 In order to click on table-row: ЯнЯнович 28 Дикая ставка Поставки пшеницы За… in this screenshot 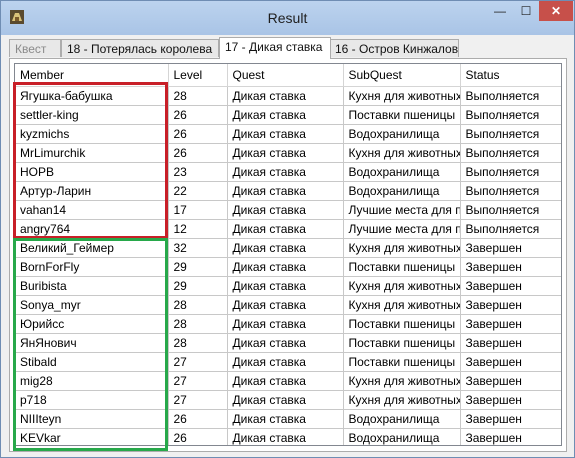, I will do `click(288, 343)`.